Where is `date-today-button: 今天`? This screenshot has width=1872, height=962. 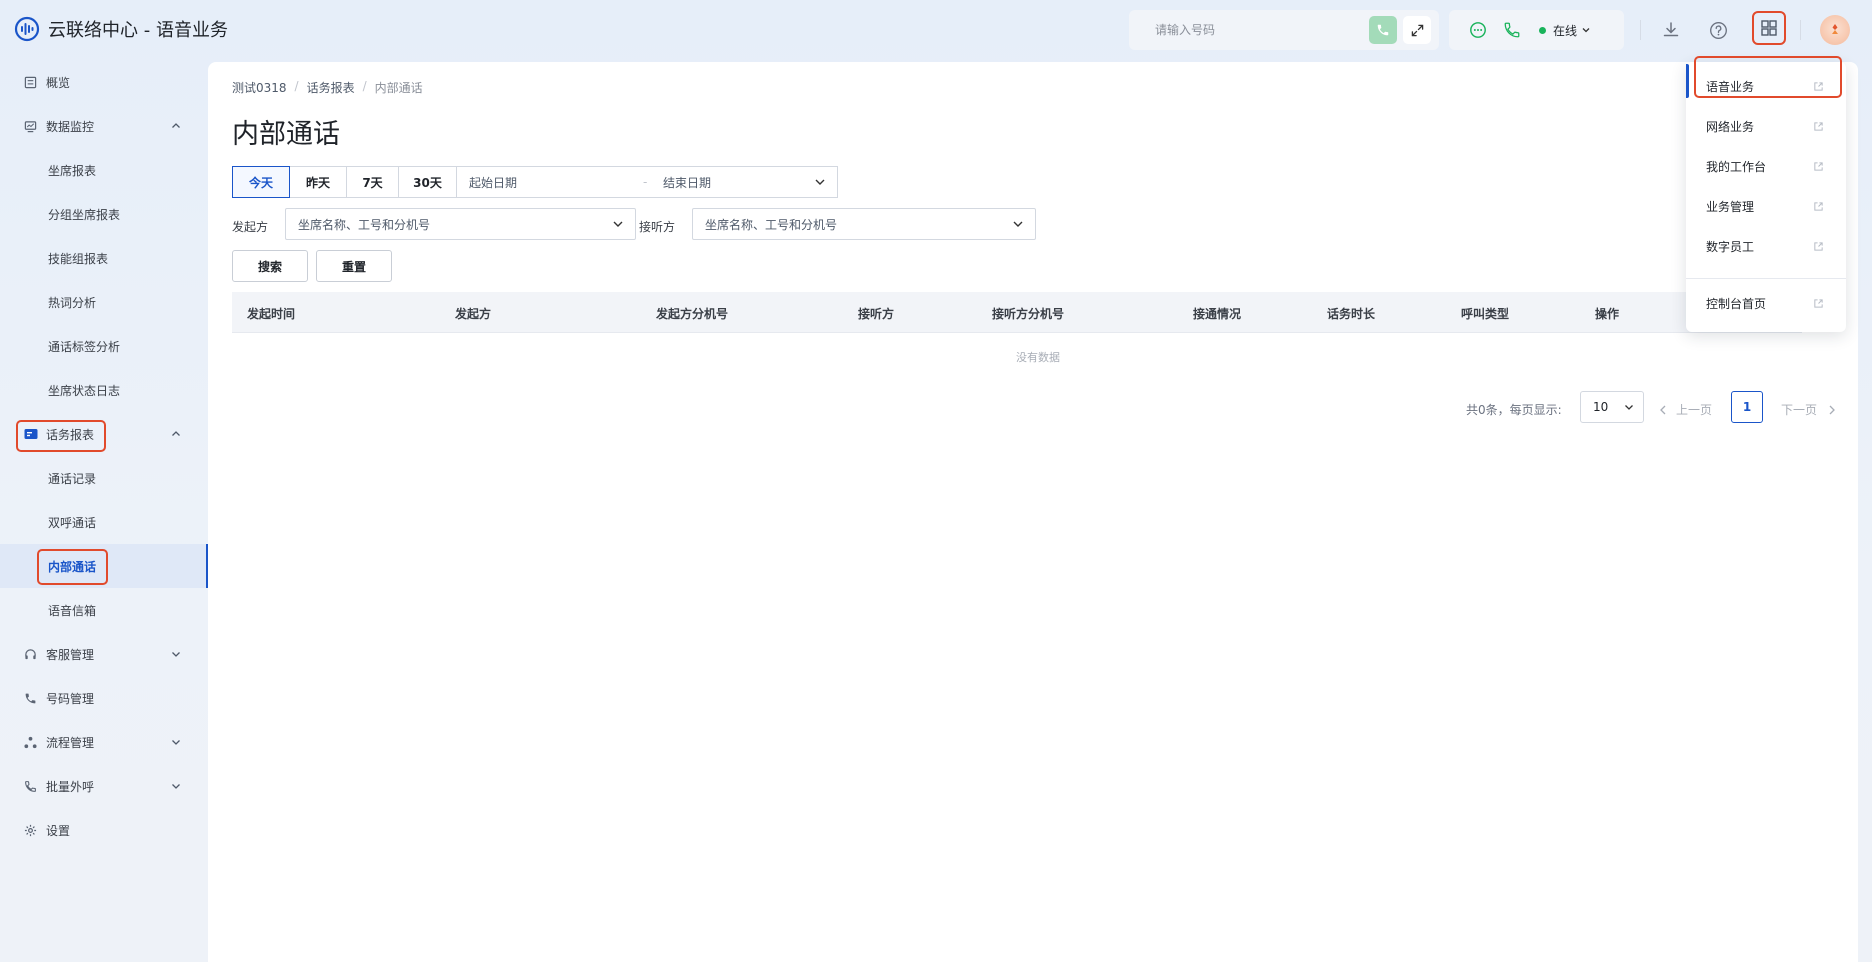
date-today-button: 今天 is located at coordinates (261, 182).